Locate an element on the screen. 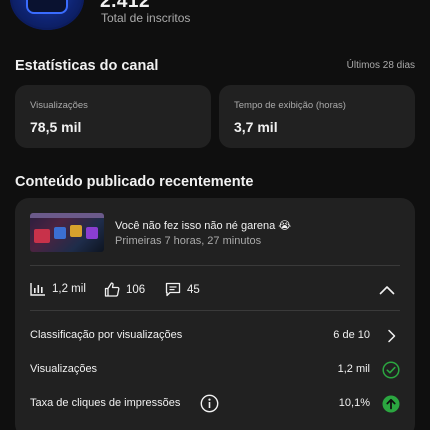 The height and width of the screenshot is (430, 430). thumbnail-top-bar is located at coordinates (67, 215).